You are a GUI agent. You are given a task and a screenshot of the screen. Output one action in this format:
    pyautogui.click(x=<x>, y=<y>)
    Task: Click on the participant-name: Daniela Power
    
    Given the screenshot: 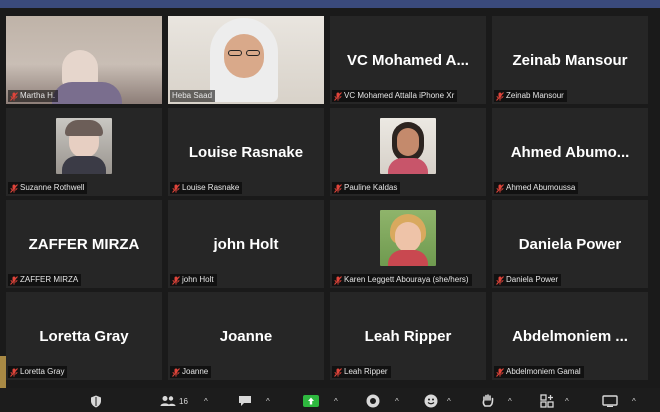 What is the action you would take?
    pyautogui.click(x=532, y=279)
    